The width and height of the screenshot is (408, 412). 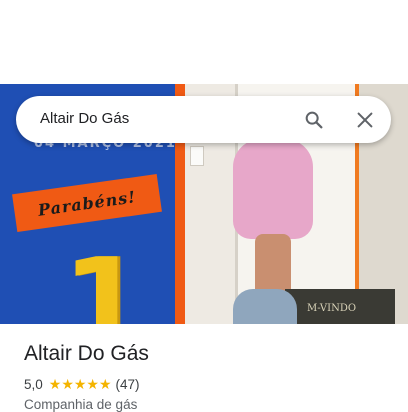 What do you see at coordinates (197, 156) in the screenshot?
I see `light-switch` at bounding box center [197, 156].